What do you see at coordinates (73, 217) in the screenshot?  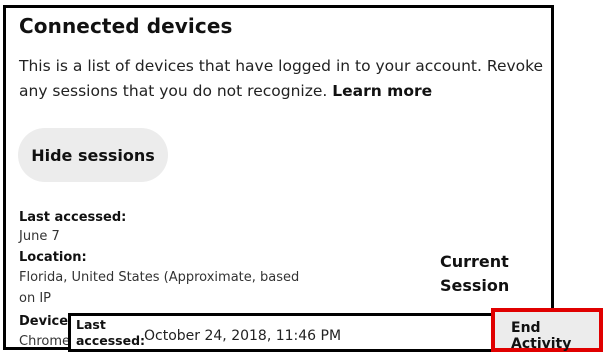 I see `last-accessed-label: Last accessed:` at bounding box center [73, 217].